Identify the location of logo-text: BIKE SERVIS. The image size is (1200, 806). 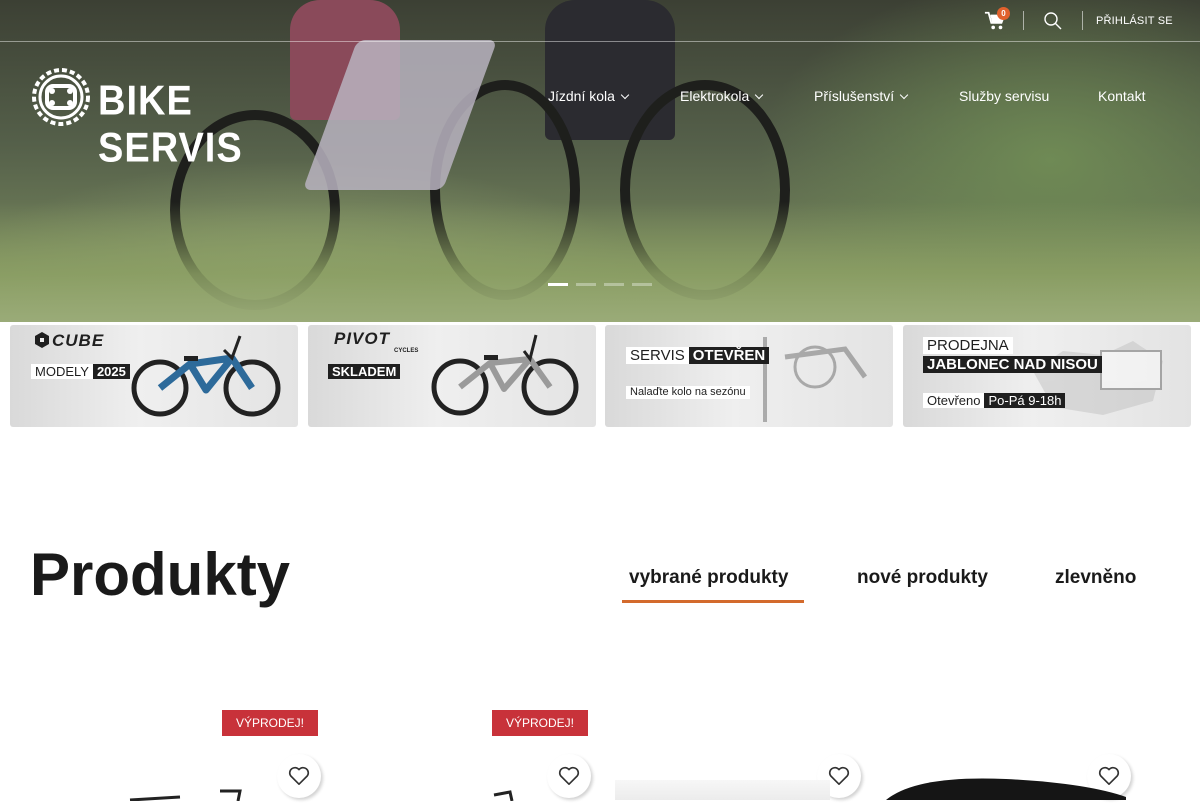
(170, 125).